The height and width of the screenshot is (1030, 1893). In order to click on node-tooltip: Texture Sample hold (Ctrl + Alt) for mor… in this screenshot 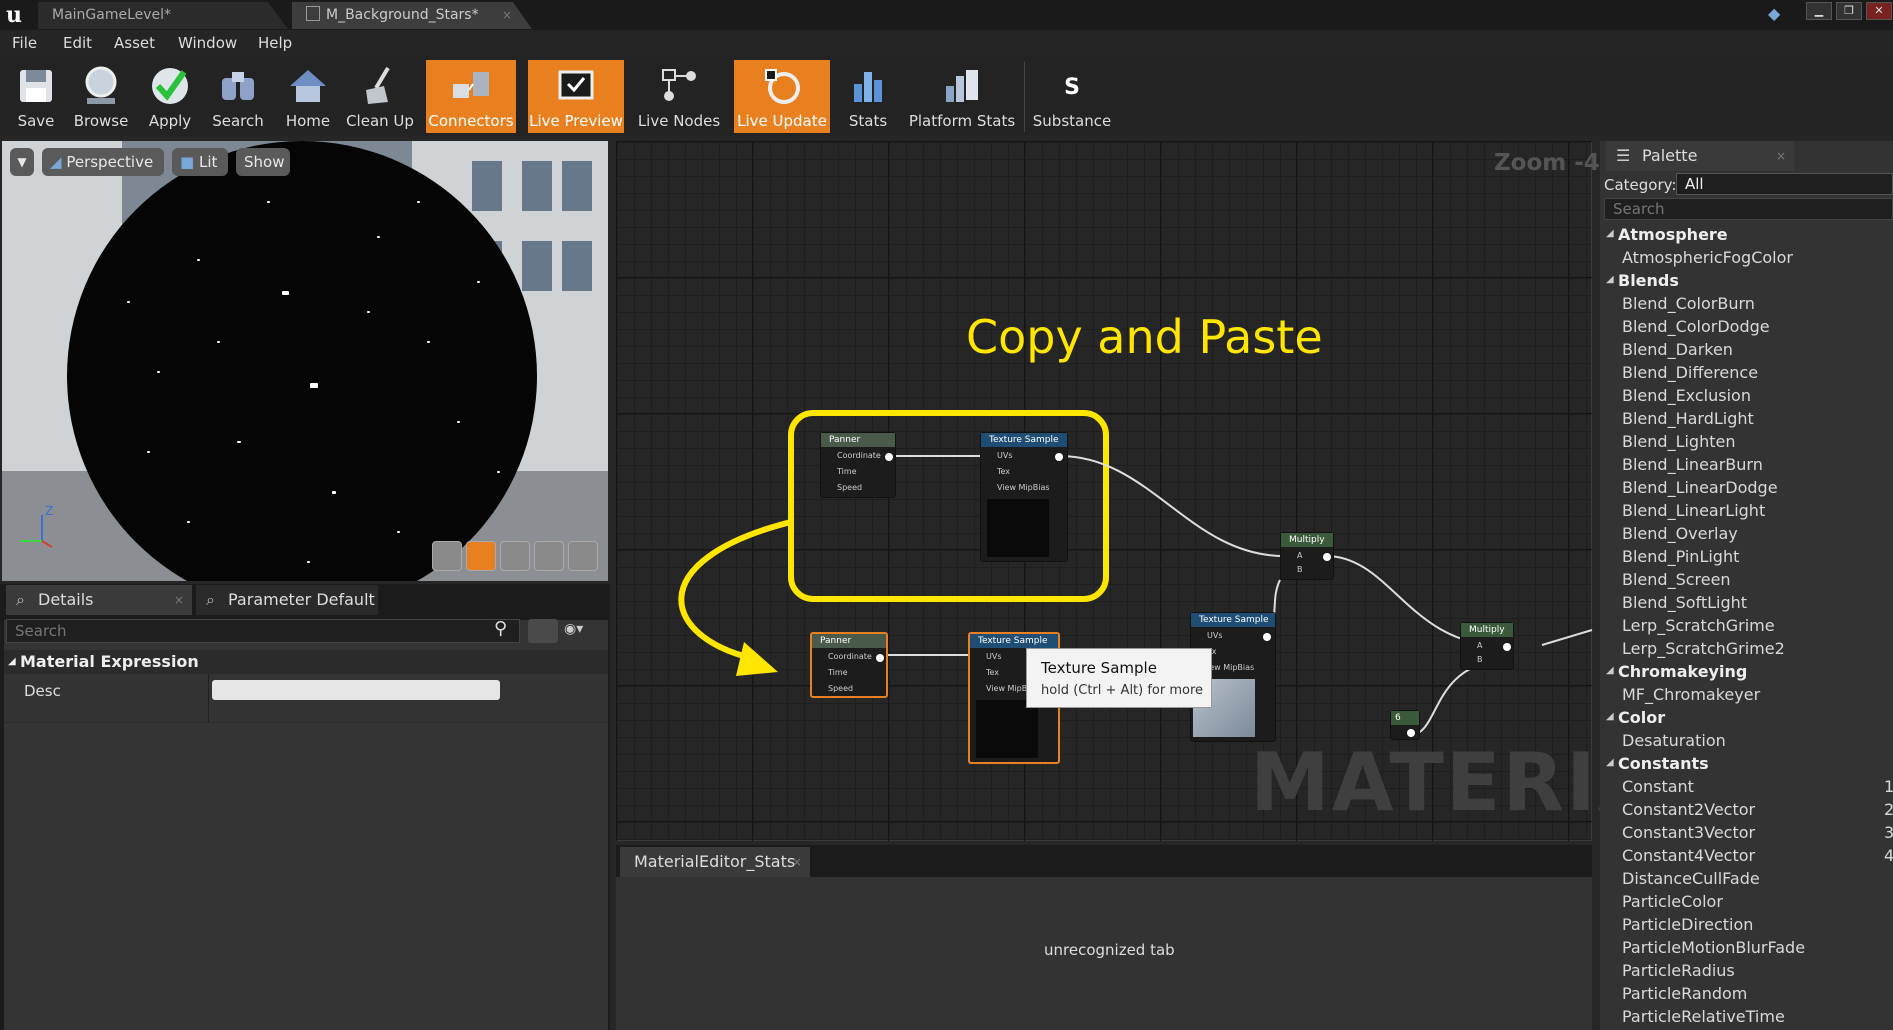, I will do `click(1119, 678)`.